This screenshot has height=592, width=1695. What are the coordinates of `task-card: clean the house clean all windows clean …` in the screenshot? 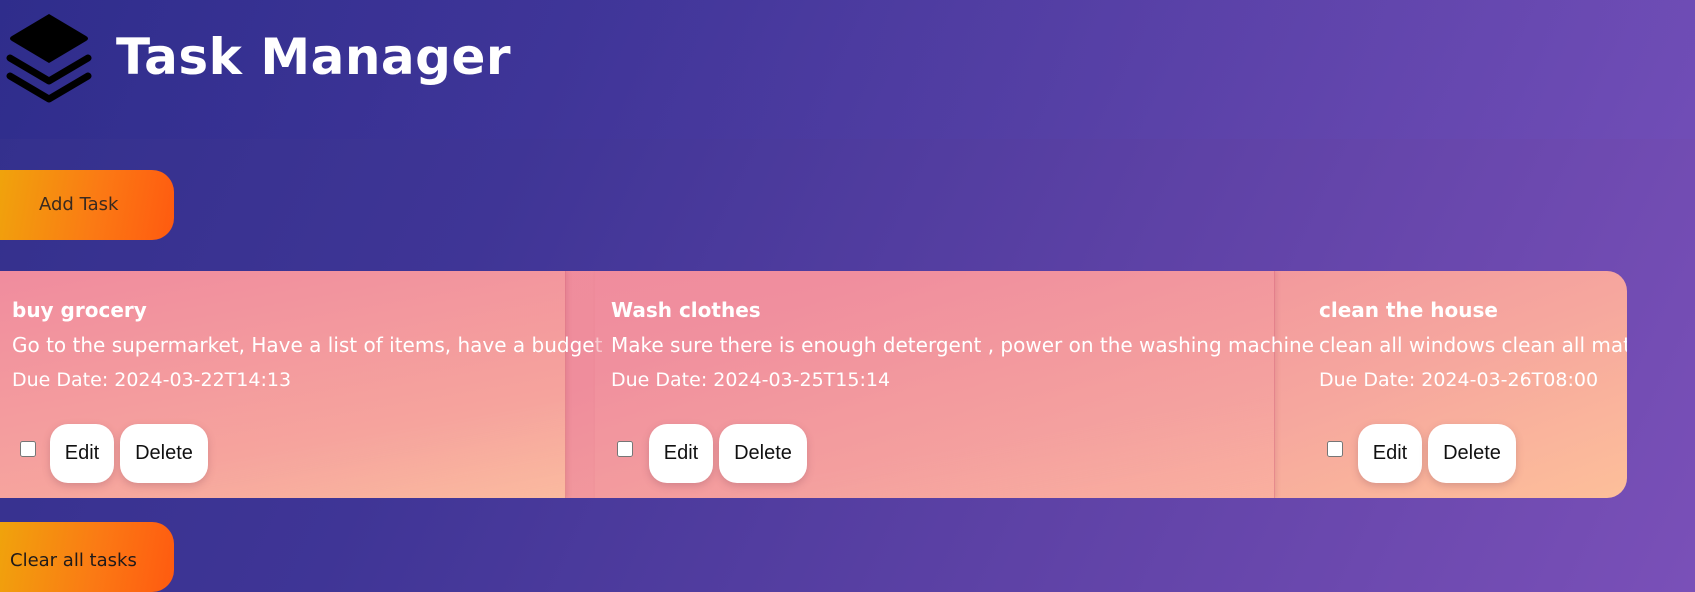 It's located at (1465, 384).